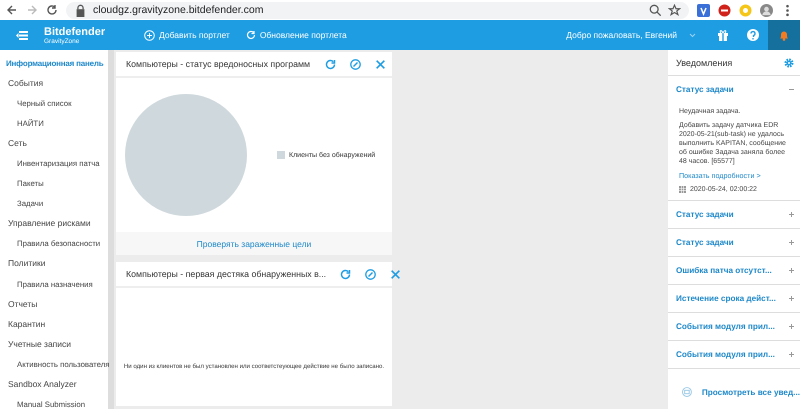 This screenshot has width=800, height=409. I want to click on sidebar-item: События, so click(54, 83).